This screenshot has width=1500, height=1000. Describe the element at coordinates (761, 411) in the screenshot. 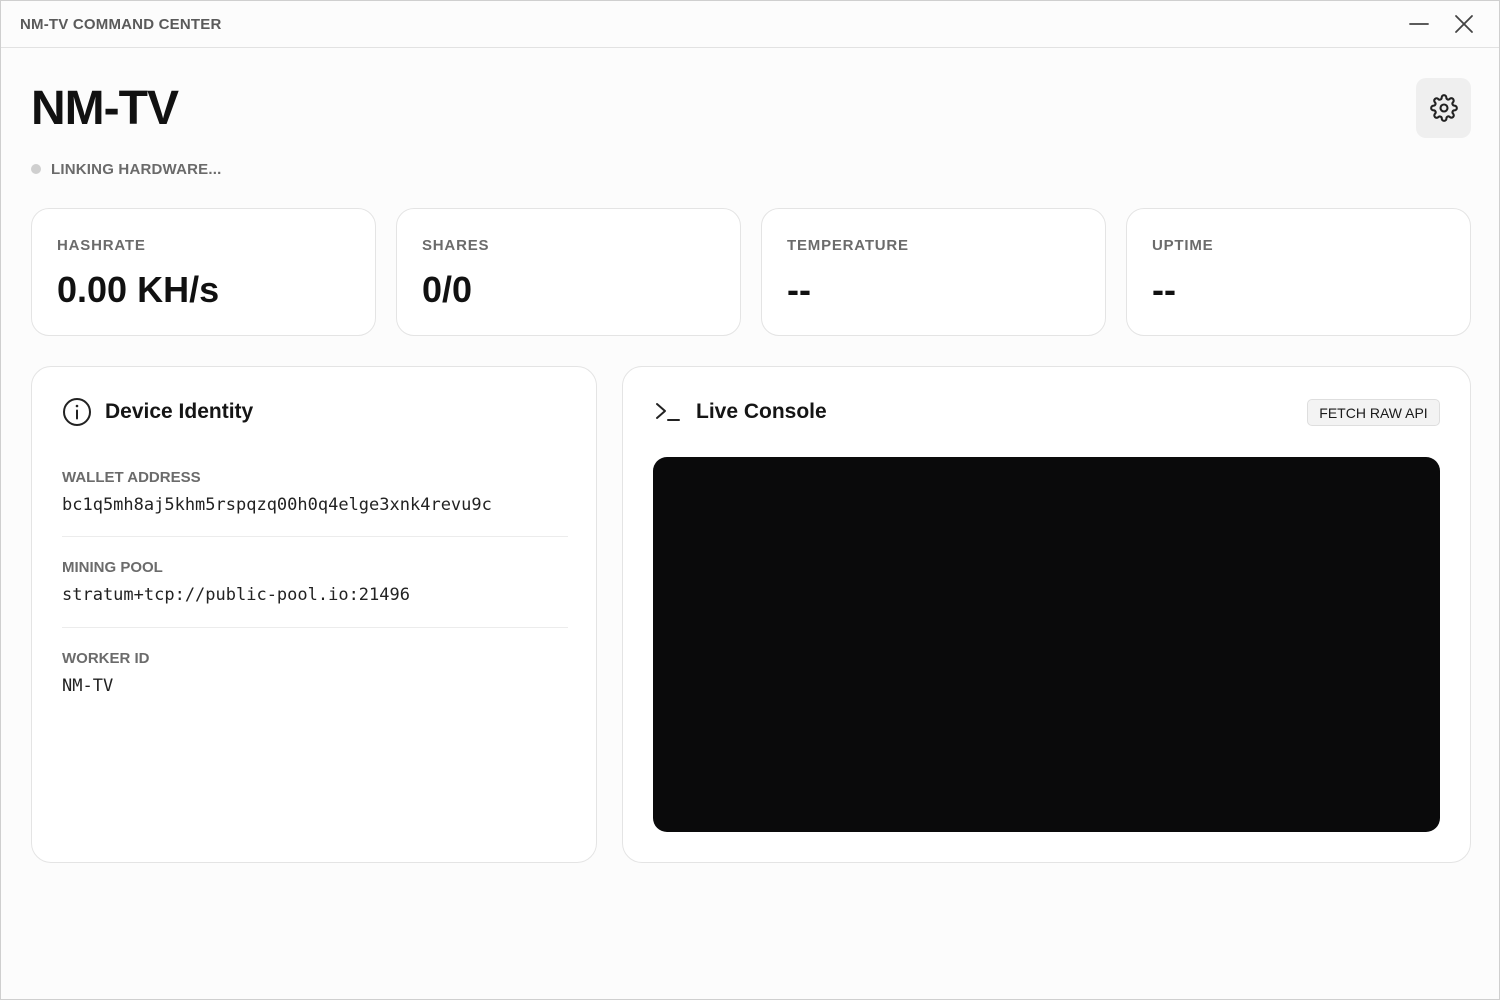

I see `panel-title: Live Console` at that location.